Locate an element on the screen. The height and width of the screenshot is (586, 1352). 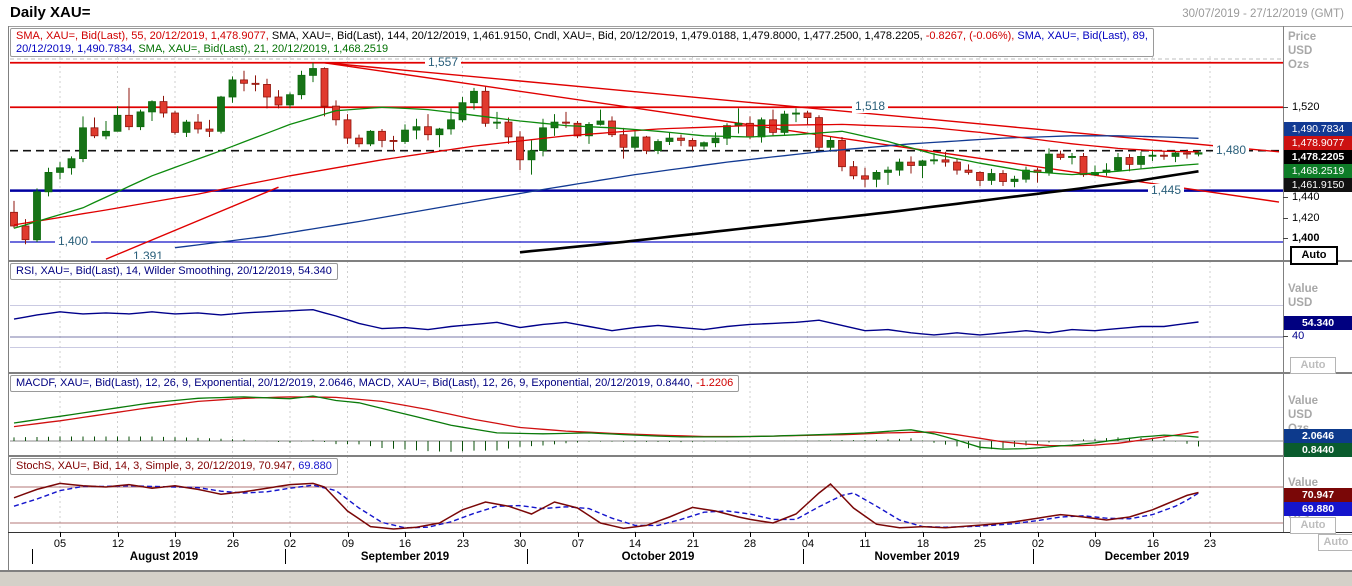
price-badge: 0.8440 is located at coordinates (1318, 450).